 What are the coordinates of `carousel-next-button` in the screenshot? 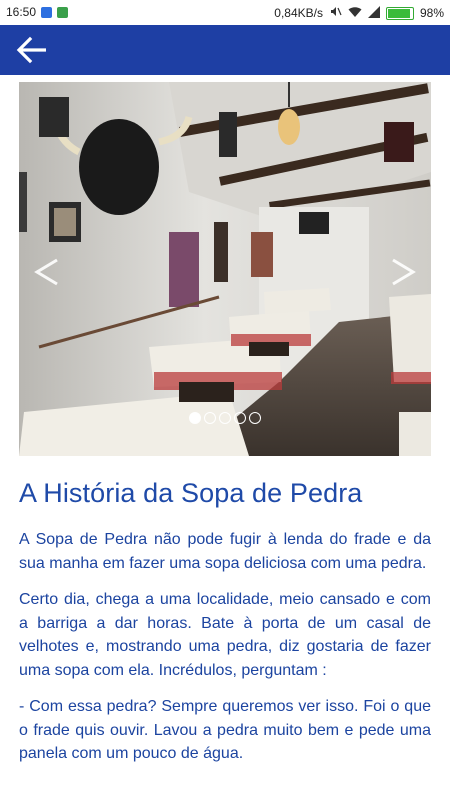 It's located at (403, 272).